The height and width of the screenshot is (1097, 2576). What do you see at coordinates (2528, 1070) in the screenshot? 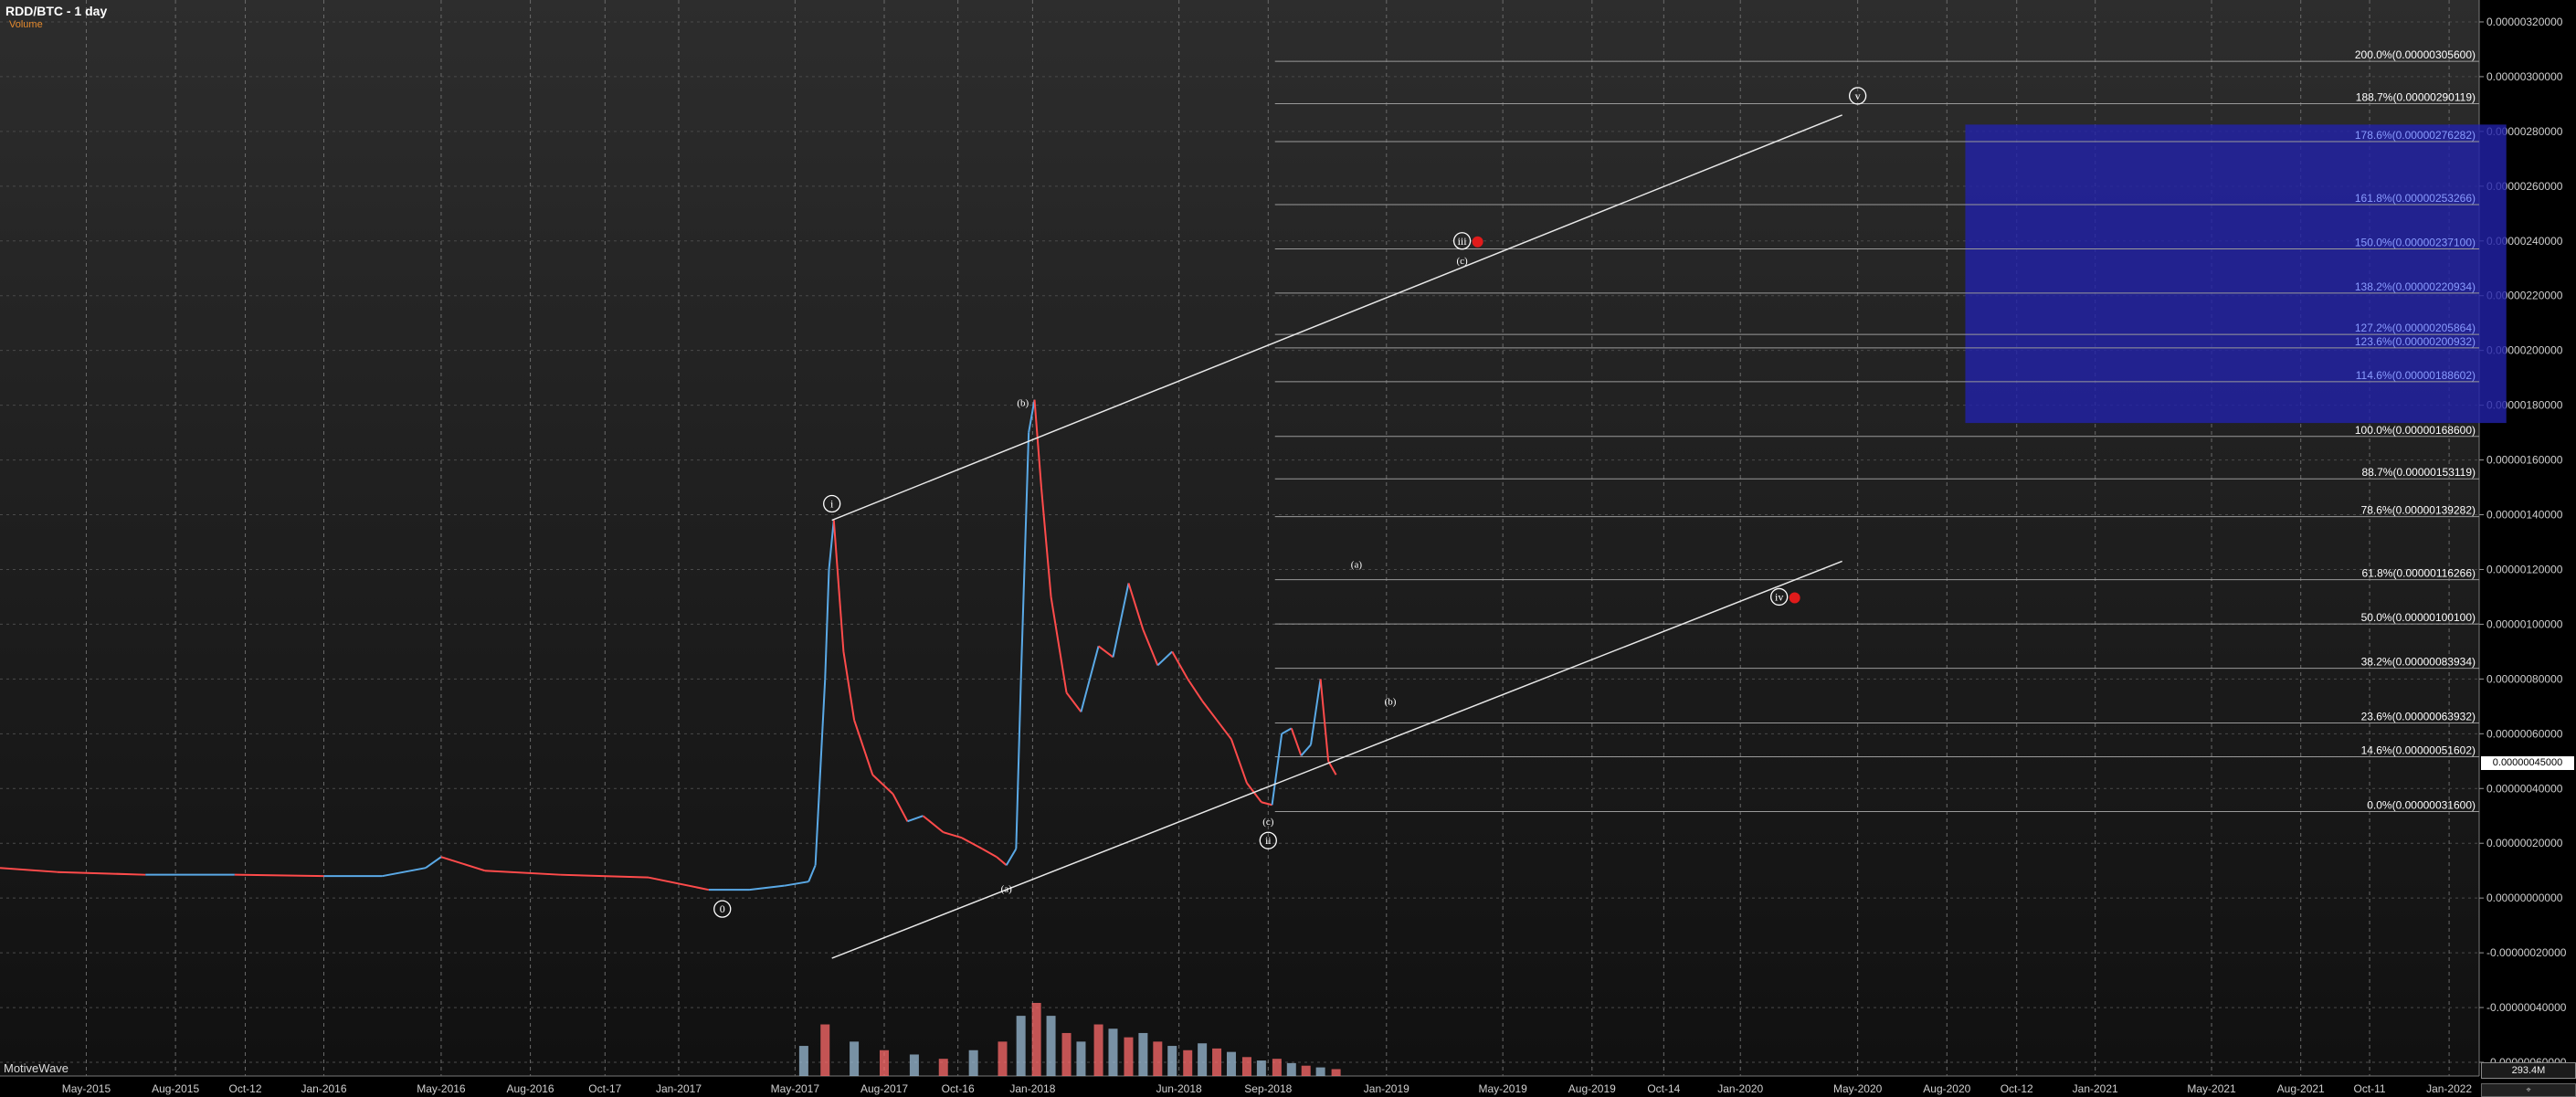
I see `volume-badge: 293.4M` at bounding box center [2528, 1070].